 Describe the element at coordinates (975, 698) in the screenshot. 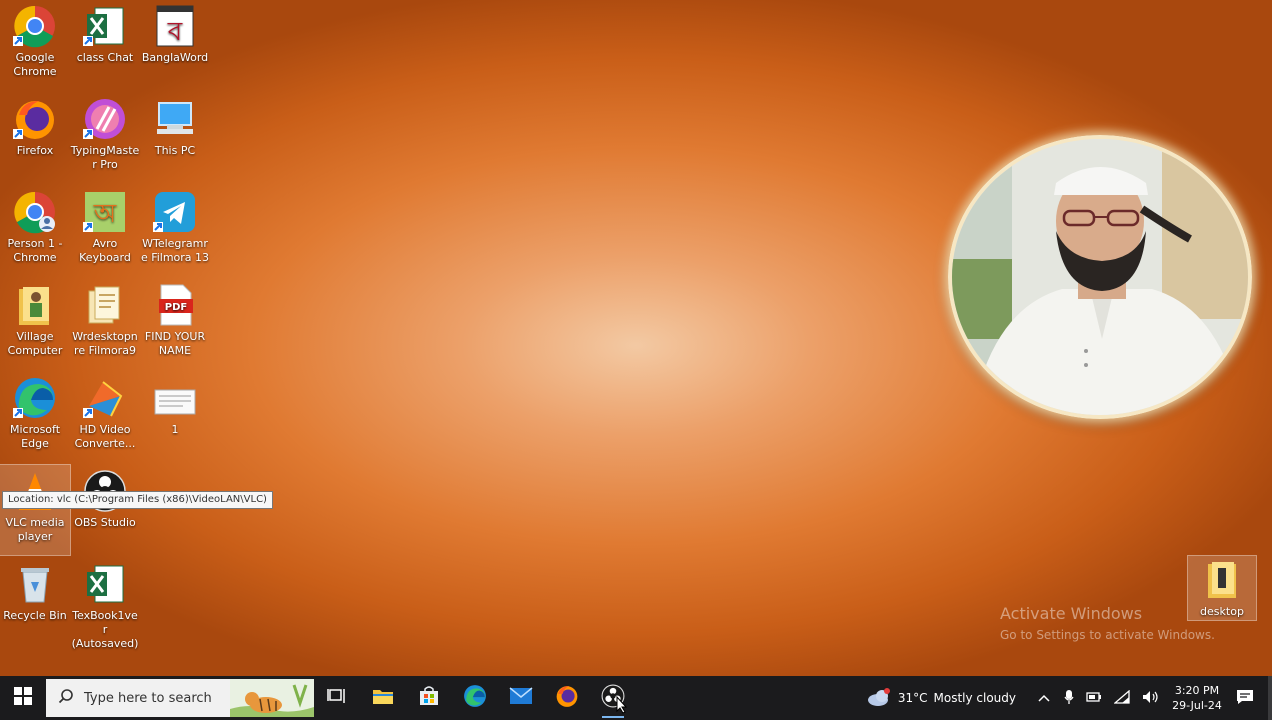

I see `weather-condition: Mostly cloudy` at that location.